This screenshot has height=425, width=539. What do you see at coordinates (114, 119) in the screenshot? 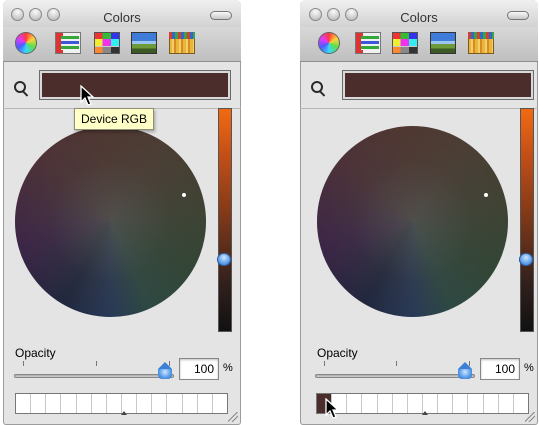
I see `tooltip: Device RGB` at bounding box center [114, 119].